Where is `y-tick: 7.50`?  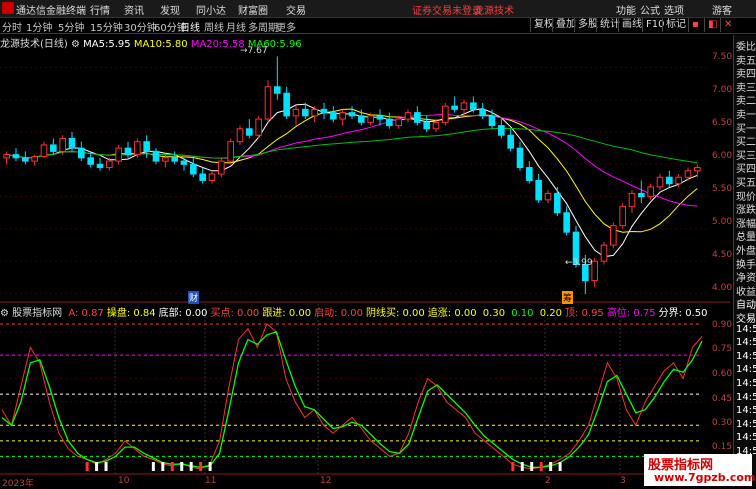 y-tick: 7.50 is located at coordinates (722, 57).